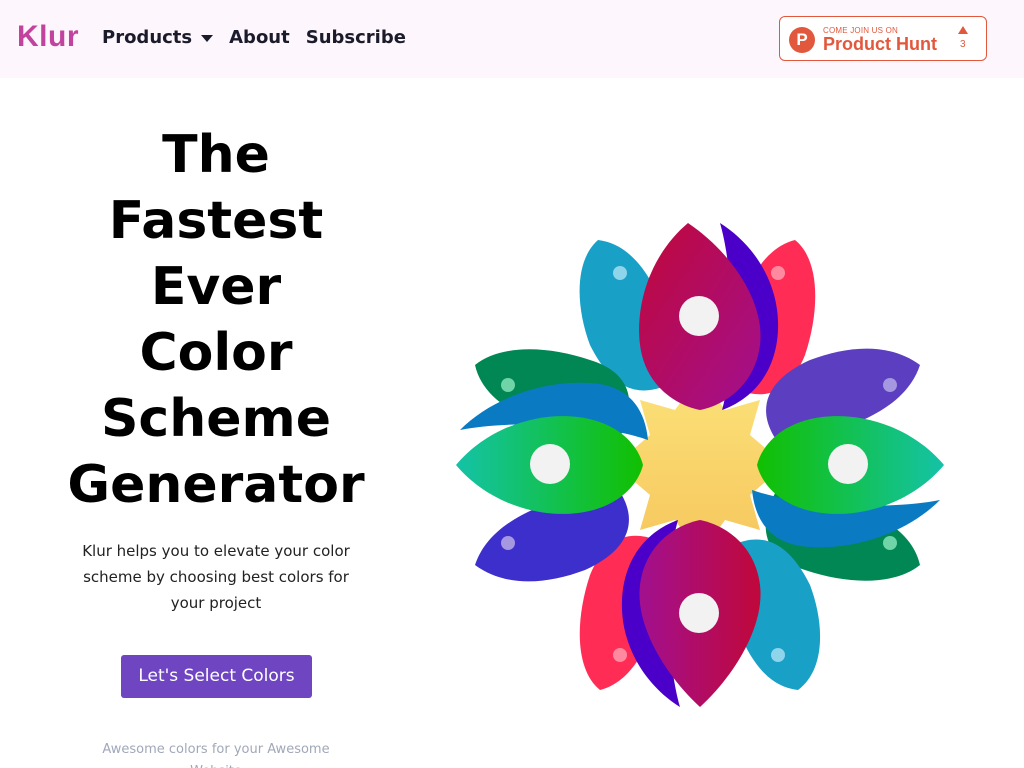 The image size is (1024, 768). Describe the element at coordinates (216, 755) in the screenshot. I see `hero-tagline: Awesome colors for your Awesome Website` at that location.